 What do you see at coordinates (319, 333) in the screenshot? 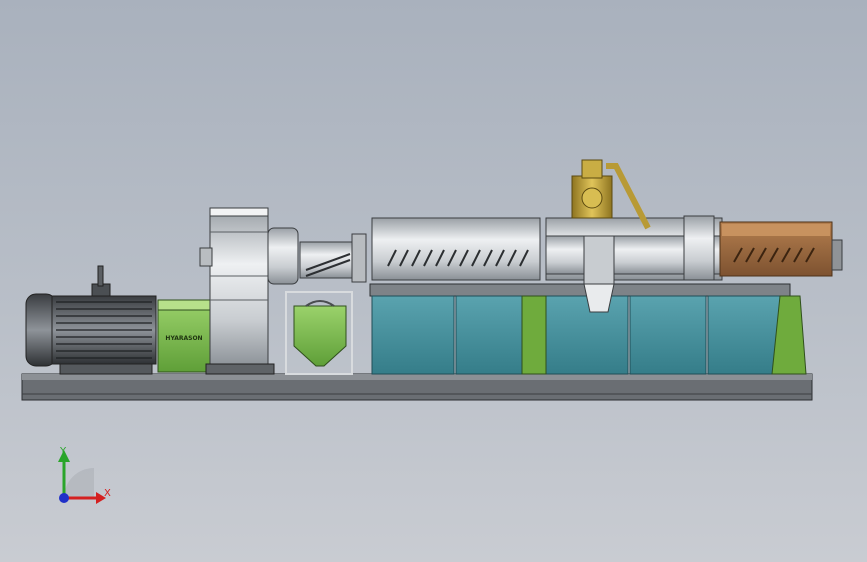
I see `hopper` at bounding box center [319, 333].